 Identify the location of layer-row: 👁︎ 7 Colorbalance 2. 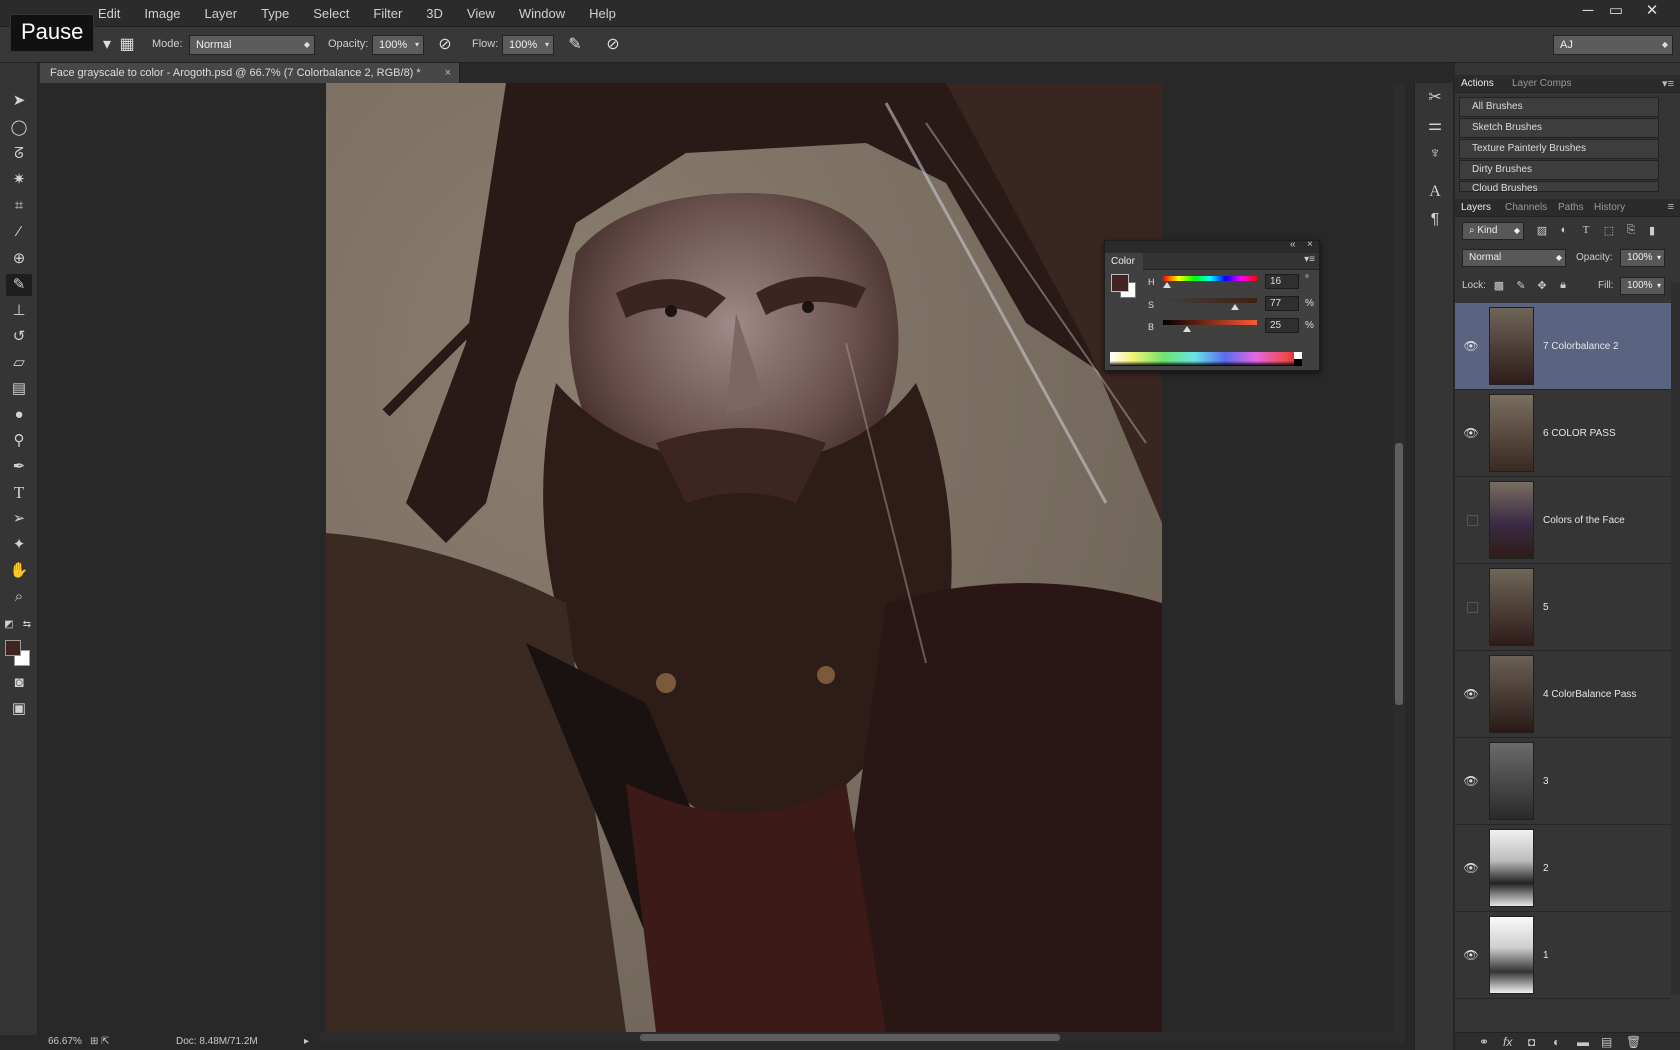
(1563, 346).